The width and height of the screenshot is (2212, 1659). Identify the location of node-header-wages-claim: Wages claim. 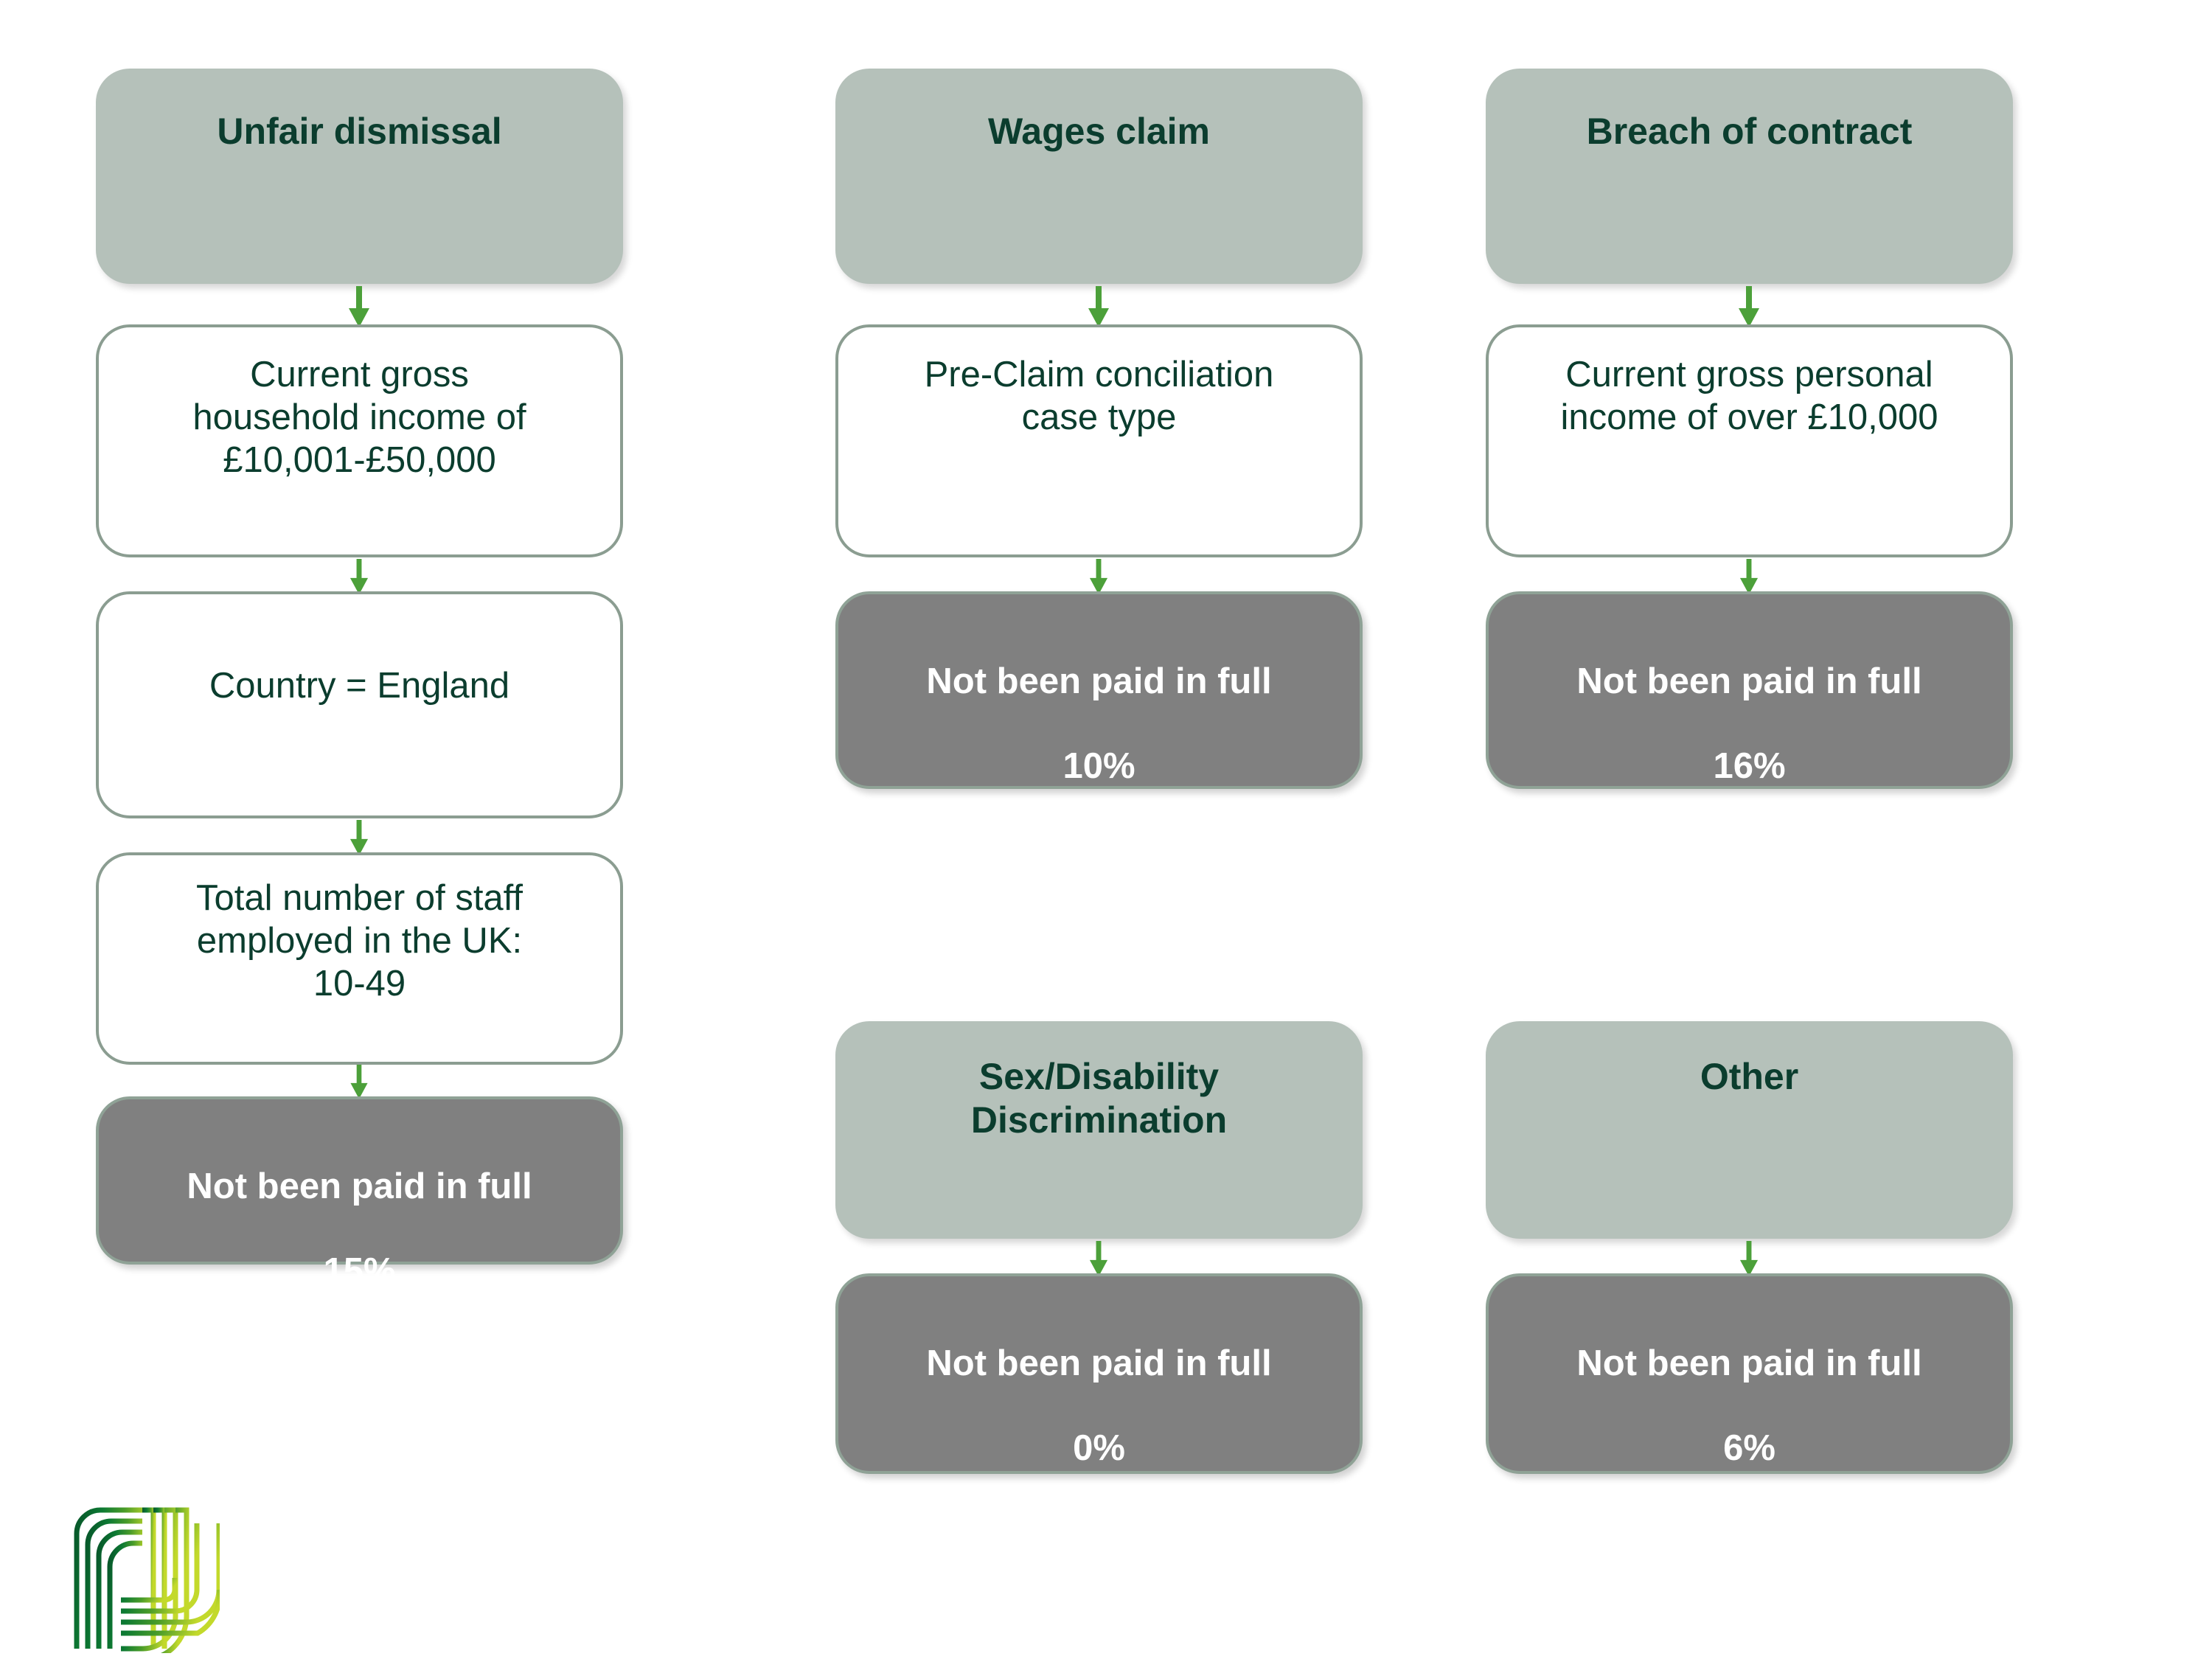
(1099, 176).